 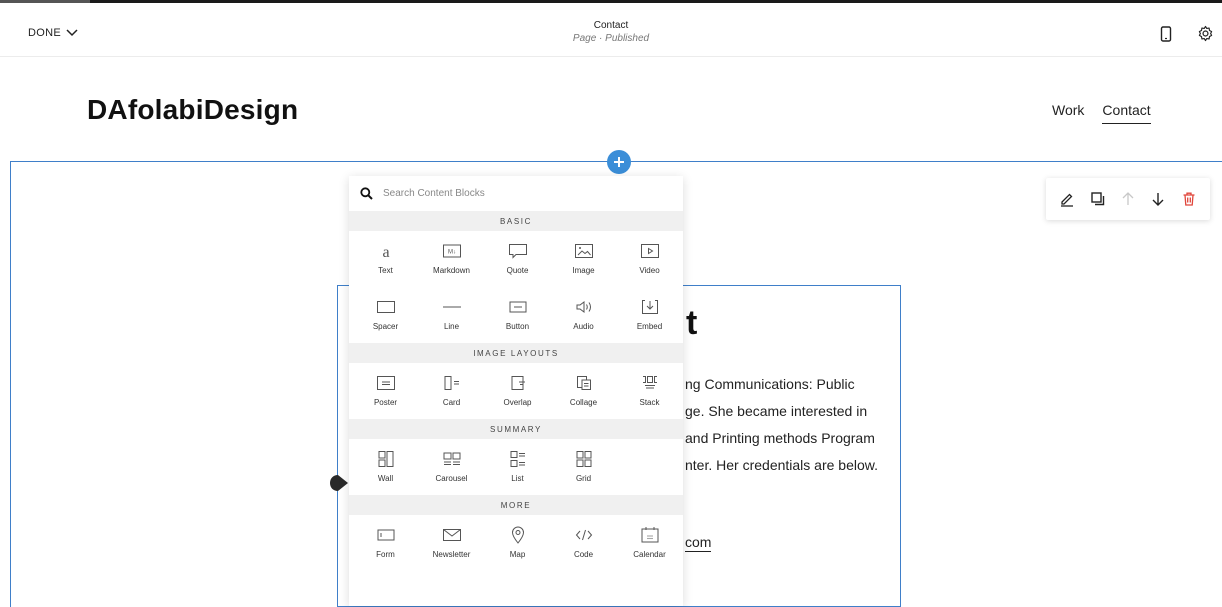 I want to click on site-logo: DAfolabiDesign, so click(x=192, y=110).